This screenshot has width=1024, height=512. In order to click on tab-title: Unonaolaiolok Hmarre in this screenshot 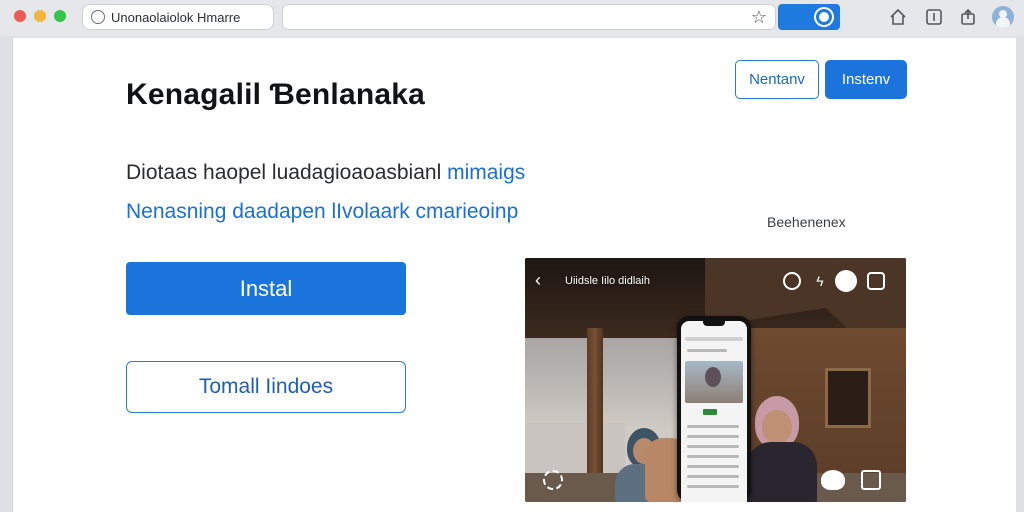, I will do `click(176, 17)`.